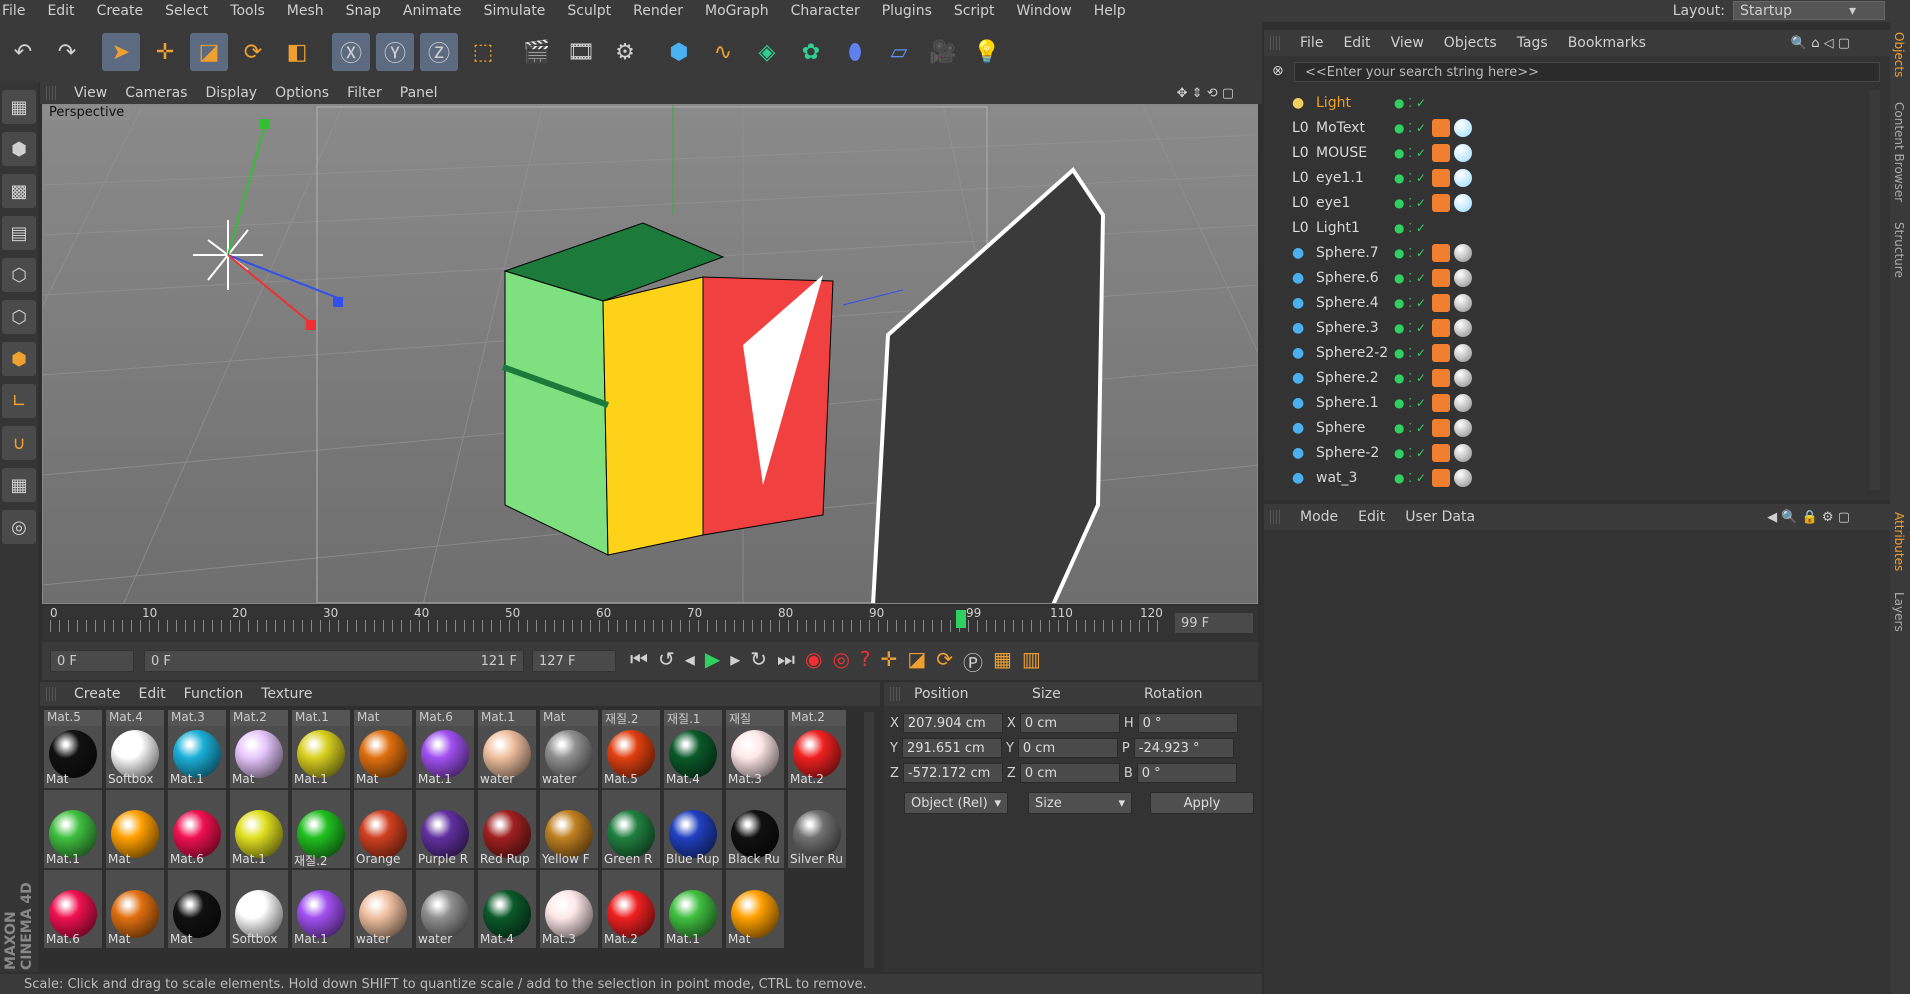 This screenshot has height=994, width=1910. What do you see at coordinates (952, 723) in the screenshot?
I see `position-x-field: 207.904 cm` at bounding box center [952, 723].